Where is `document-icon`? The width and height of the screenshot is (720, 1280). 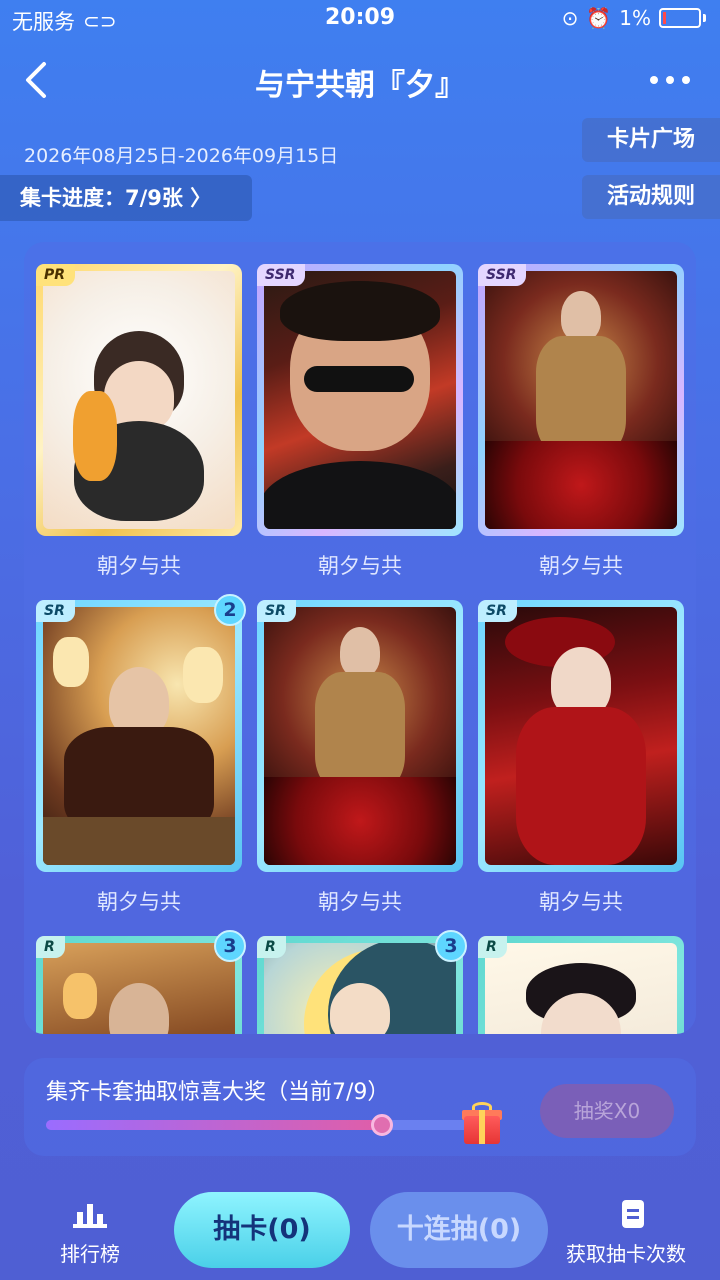 document-icon is located at coordinates (633, 1214).